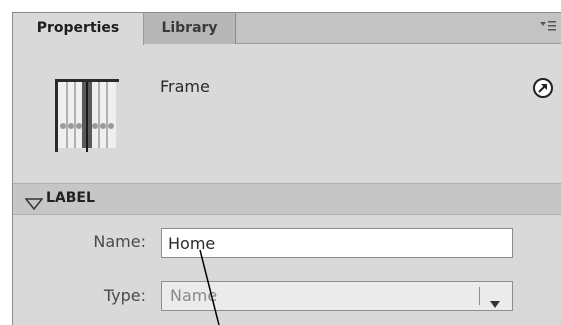 The height and width of the screenshot is (325, 561). What do you see at coordinates (124, 295) in the screenshot?
I see `type-label: Type:` at bounding box center [124, 295].